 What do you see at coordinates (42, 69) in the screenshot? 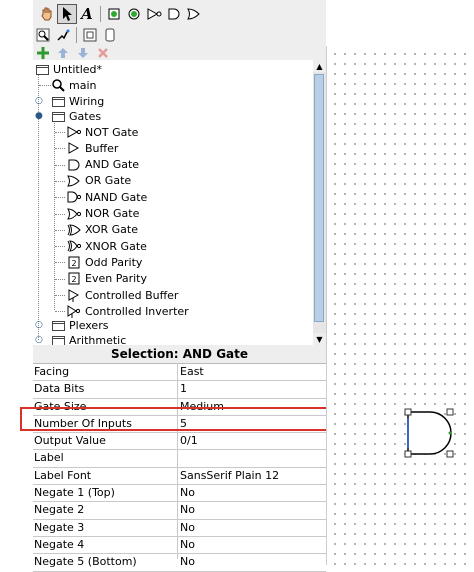
I see `project-folder-icon` at bounding box center [42, 69].